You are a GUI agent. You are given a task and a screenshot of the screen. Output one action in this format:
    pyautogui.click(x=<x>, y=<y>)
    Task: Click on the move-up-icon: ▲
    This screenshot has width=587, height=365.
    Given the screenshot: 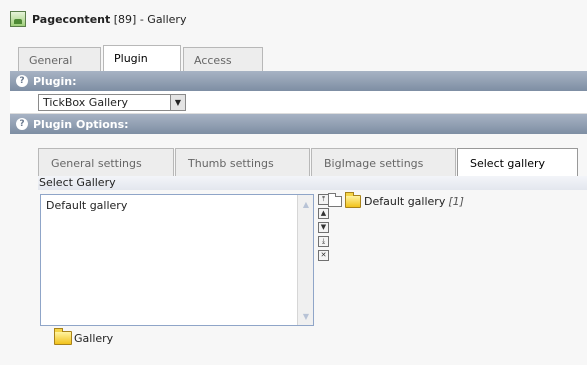 What is the action you would take?
    pyautogui.click(x=323, y=213)
    